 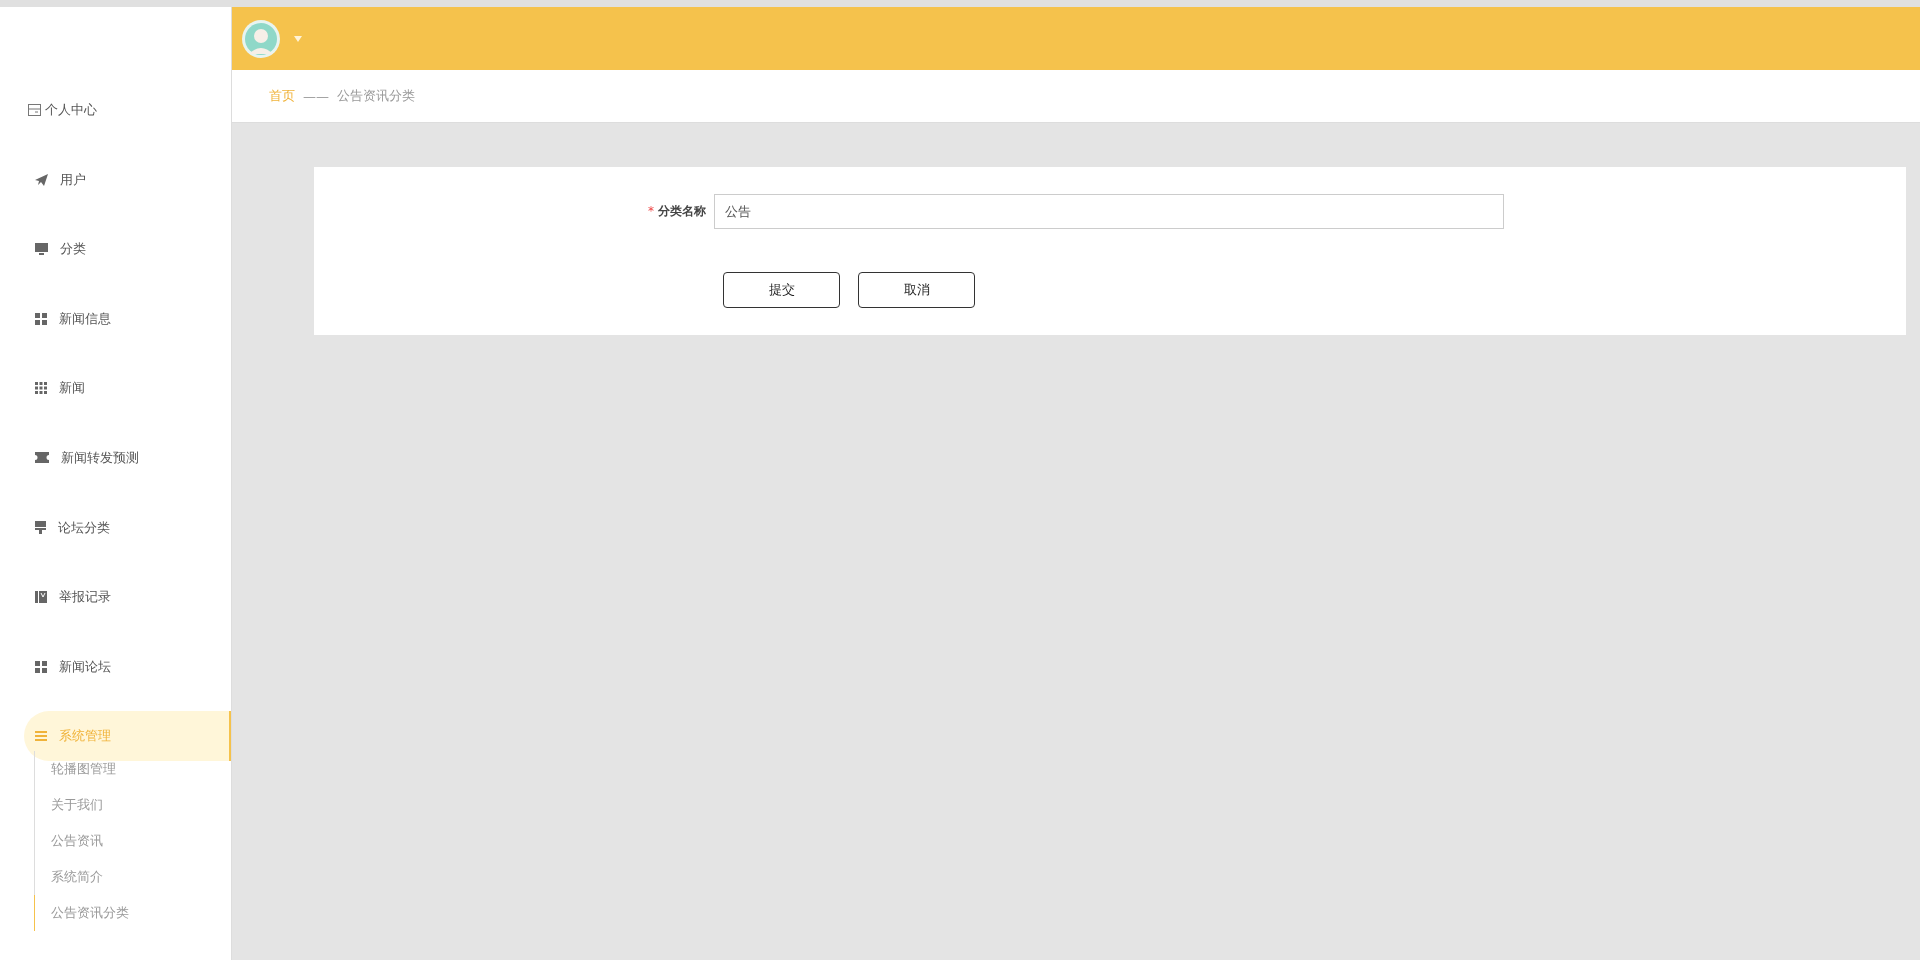 I want to click on monitor-icon, so click(x=41, y=249).